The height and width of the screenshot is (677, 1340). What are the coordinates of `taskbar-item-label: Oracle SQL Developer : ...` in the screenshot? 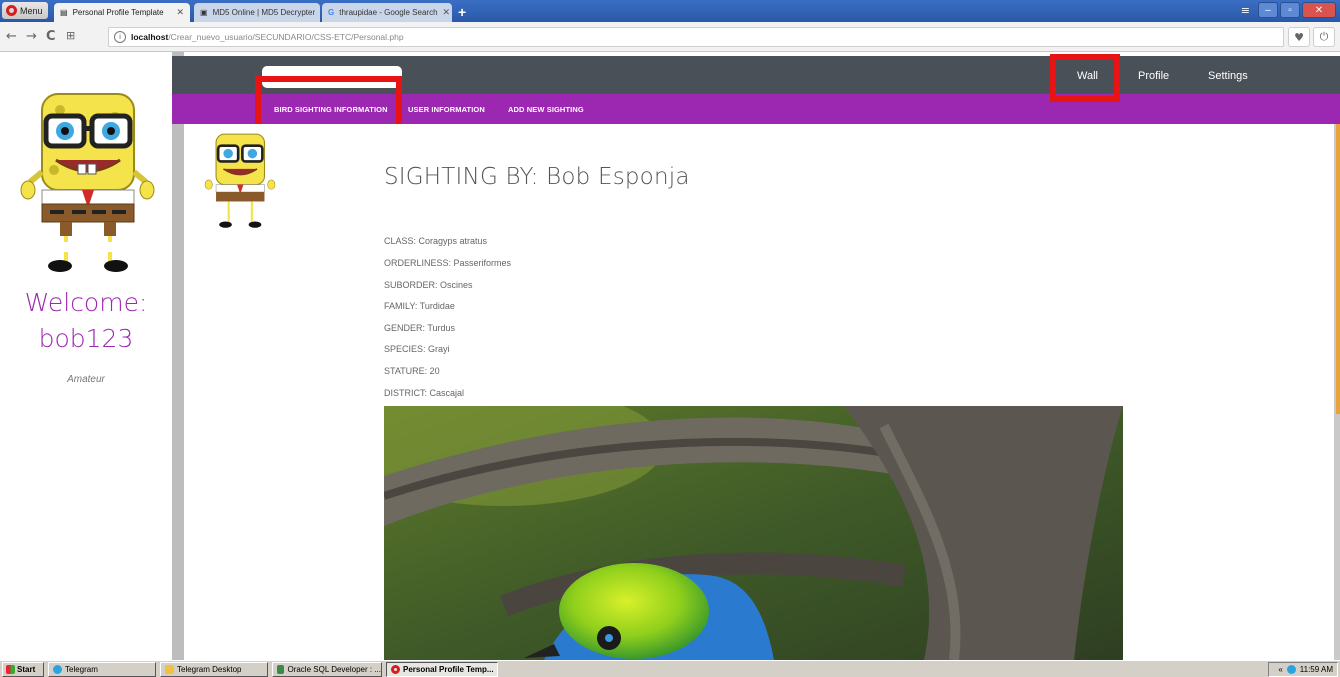 It's located at (334, 669).